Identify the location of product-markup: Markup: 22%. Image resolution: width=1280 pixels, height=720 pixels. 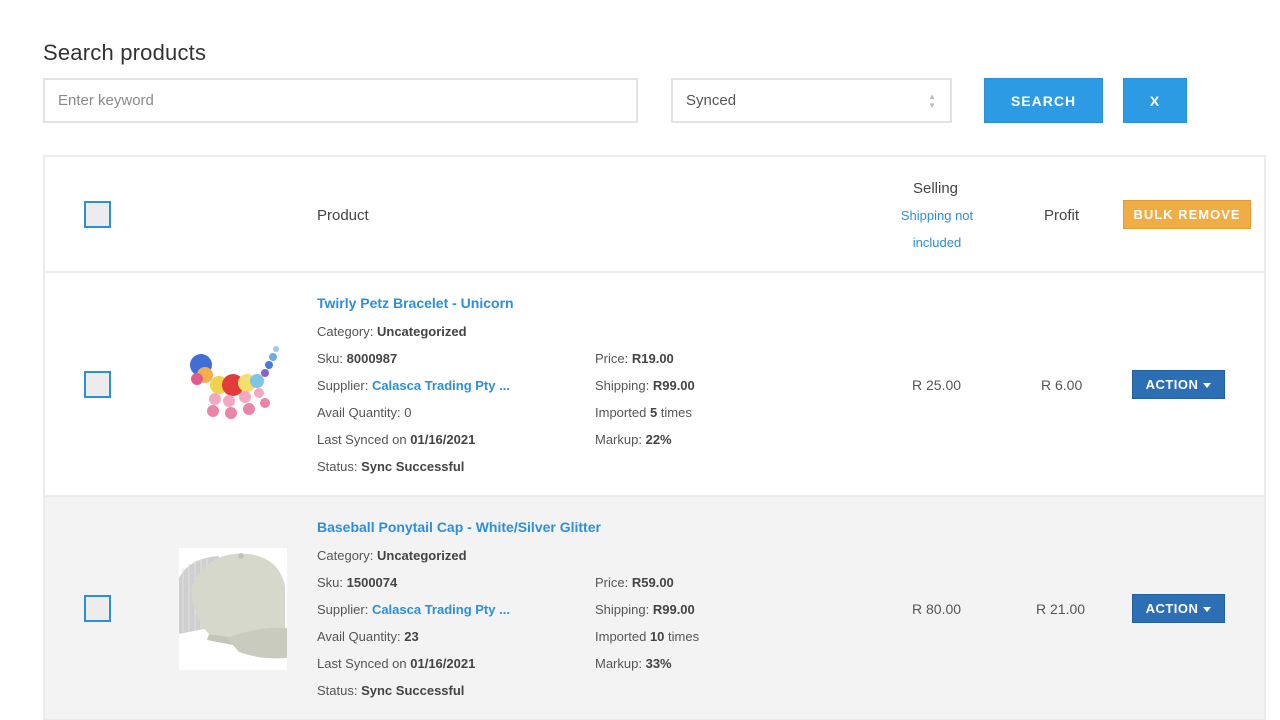
(633, 439).